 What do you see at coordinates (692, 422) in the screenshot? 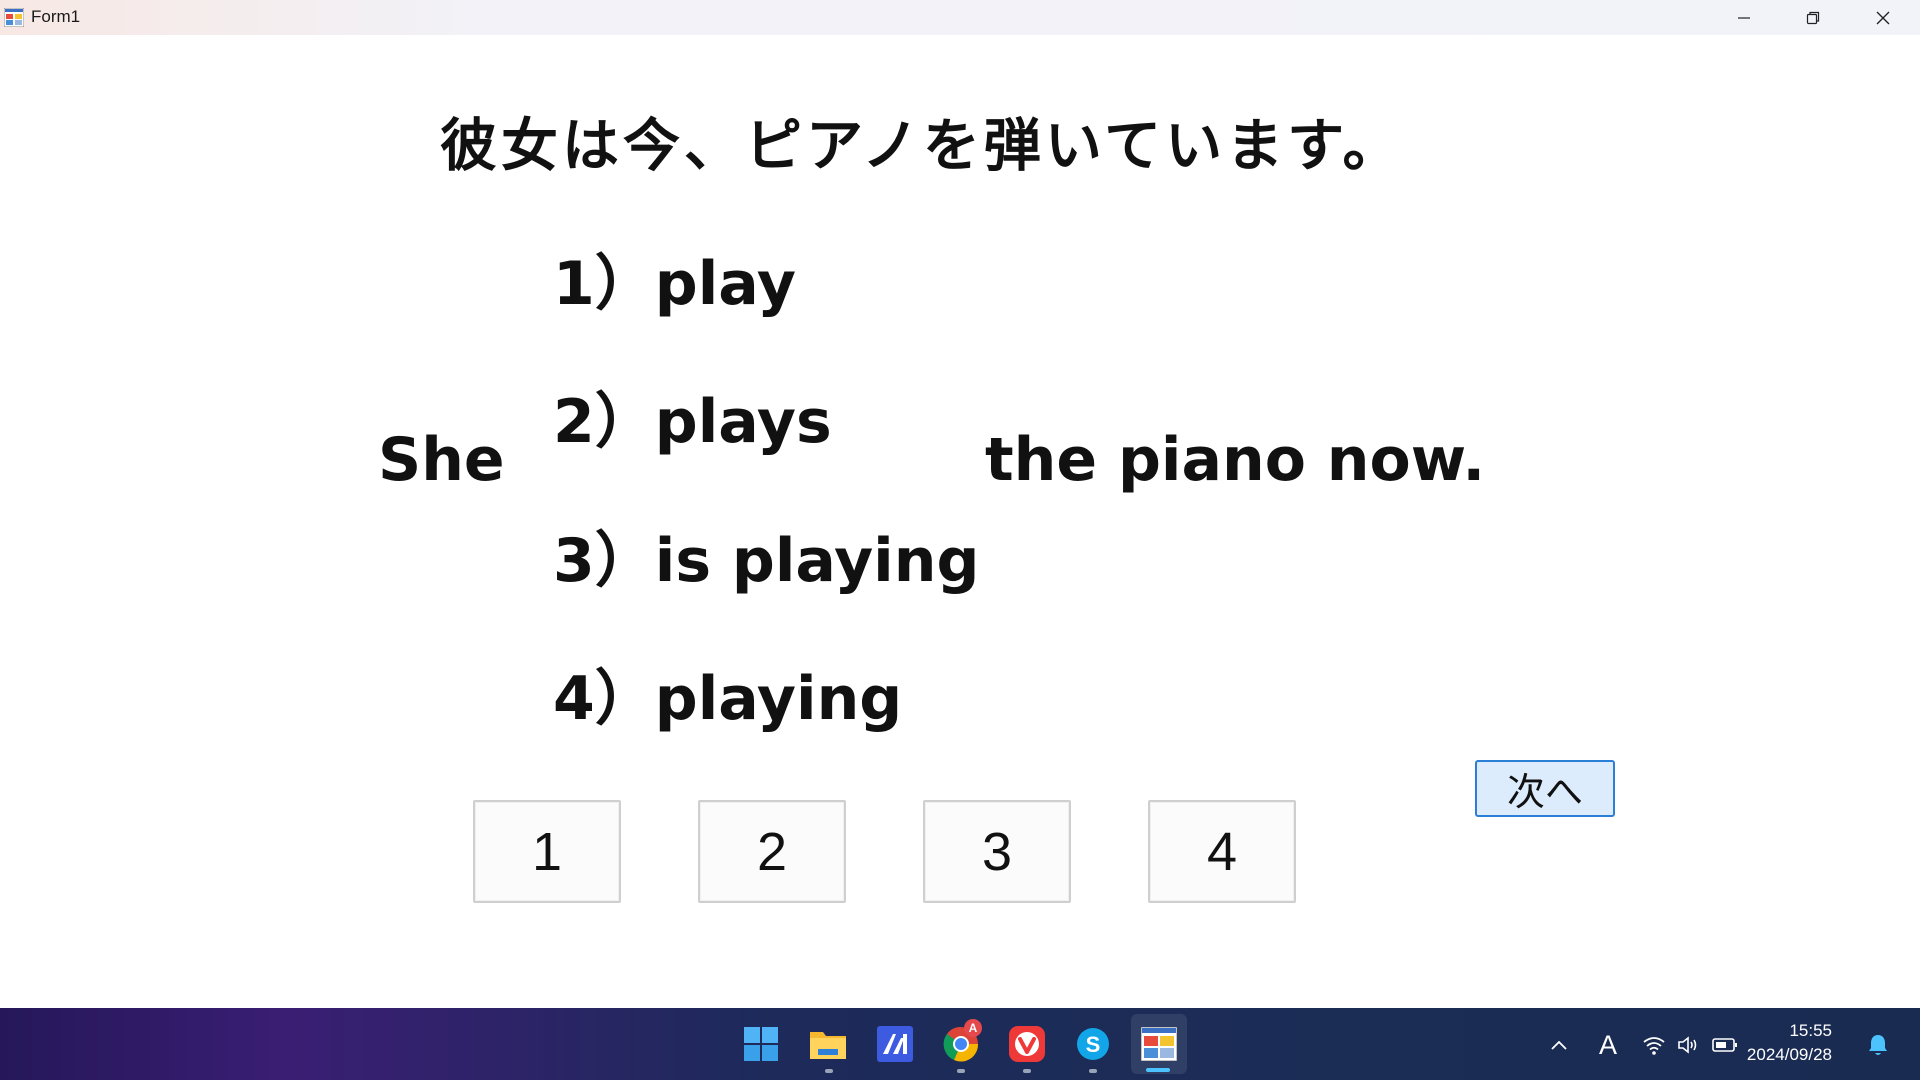
I see `choice-2: 2）plays` at bounding box center [692, 422].